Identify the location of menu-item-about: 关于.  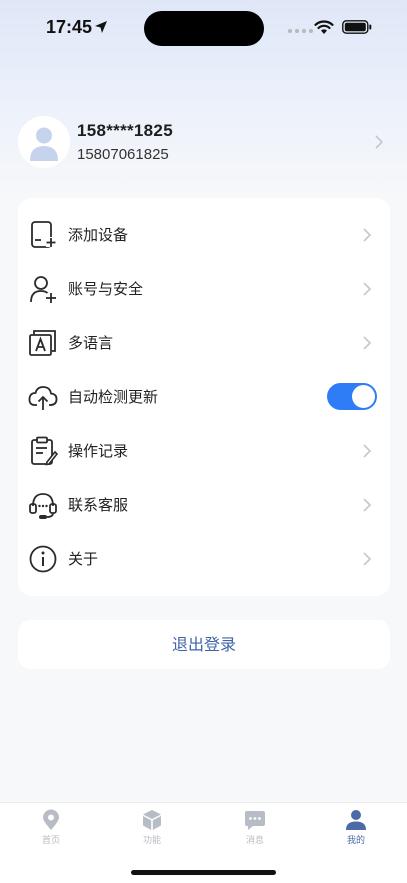
(204, 558).